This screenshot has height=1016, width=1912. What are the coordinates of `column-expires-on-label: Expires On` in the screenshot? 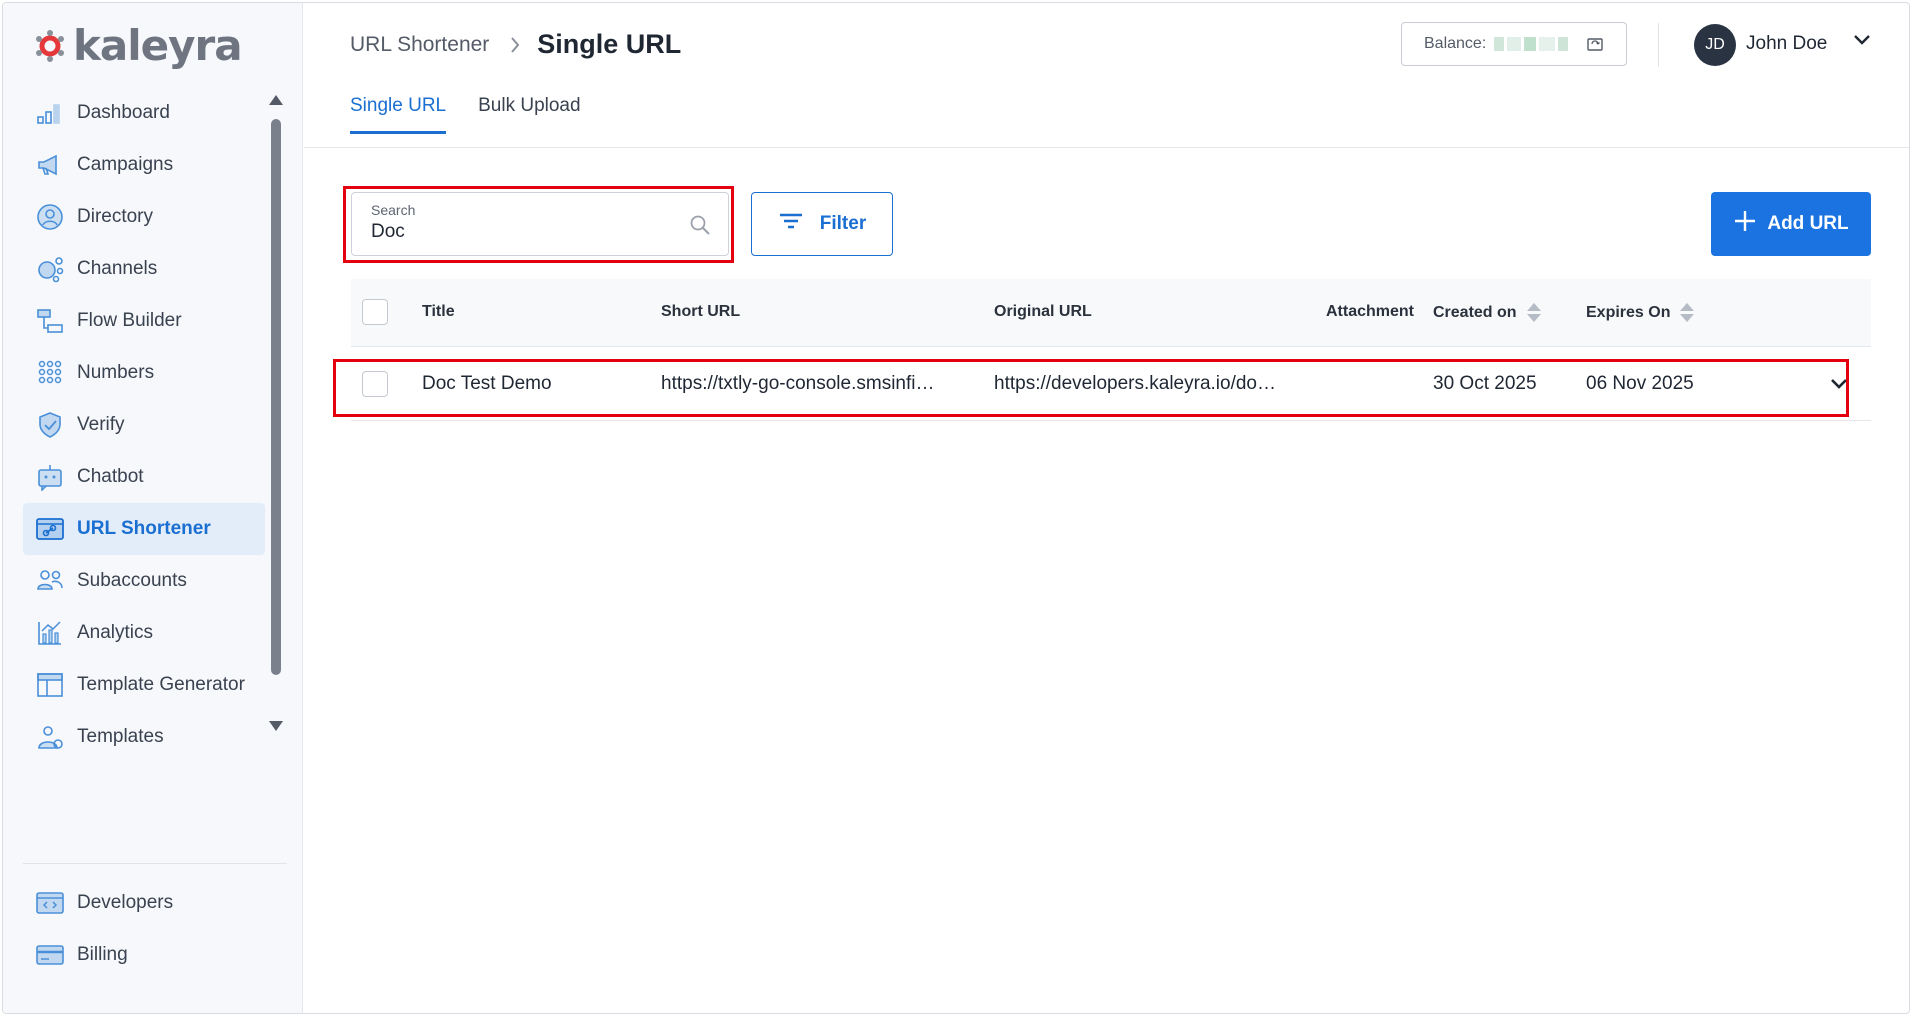 It's located at (1628, 312).